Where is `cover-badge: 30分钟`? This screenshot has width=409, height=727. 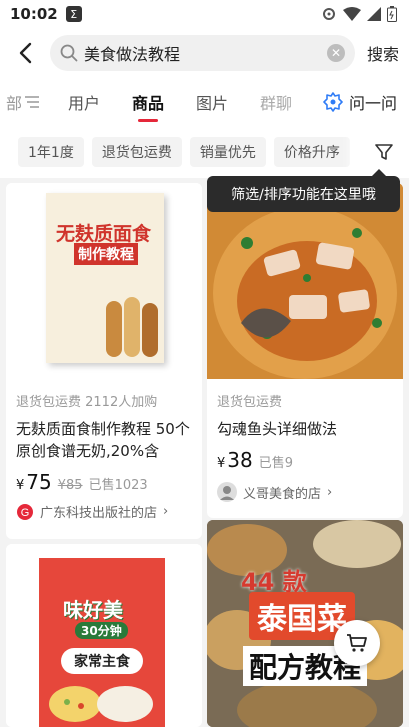
cover-badge: 30分钟 is located at coordinates (101, 630).